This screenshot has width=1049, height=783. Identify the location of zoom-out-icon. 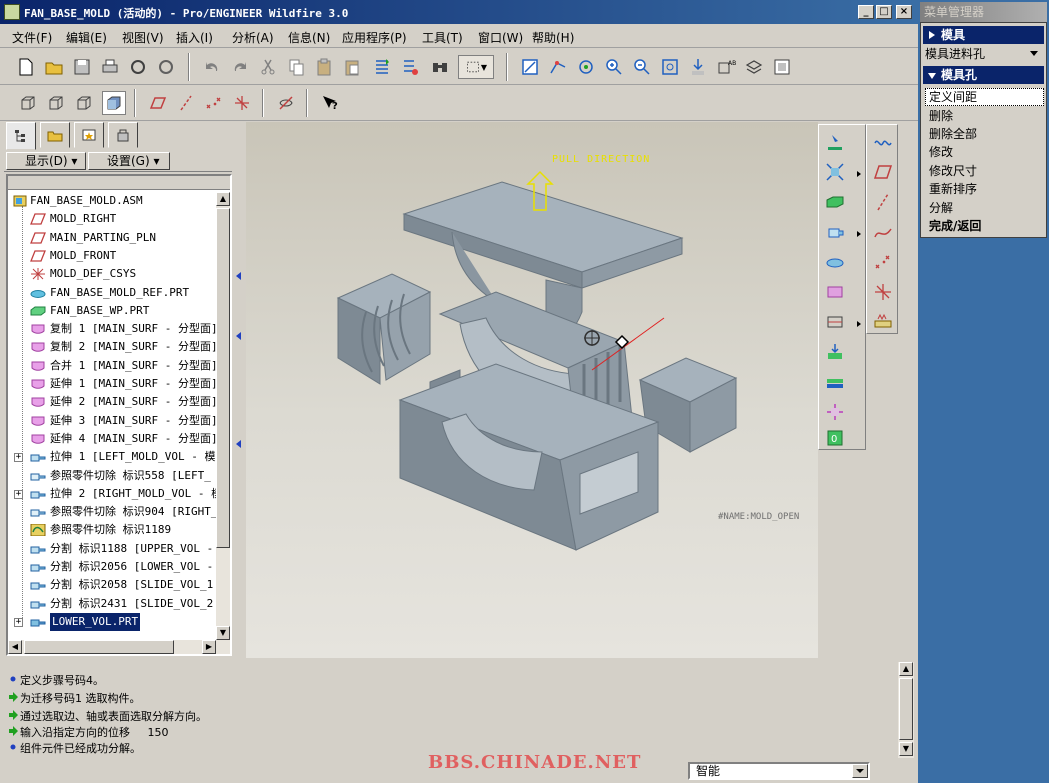
(642, 67).